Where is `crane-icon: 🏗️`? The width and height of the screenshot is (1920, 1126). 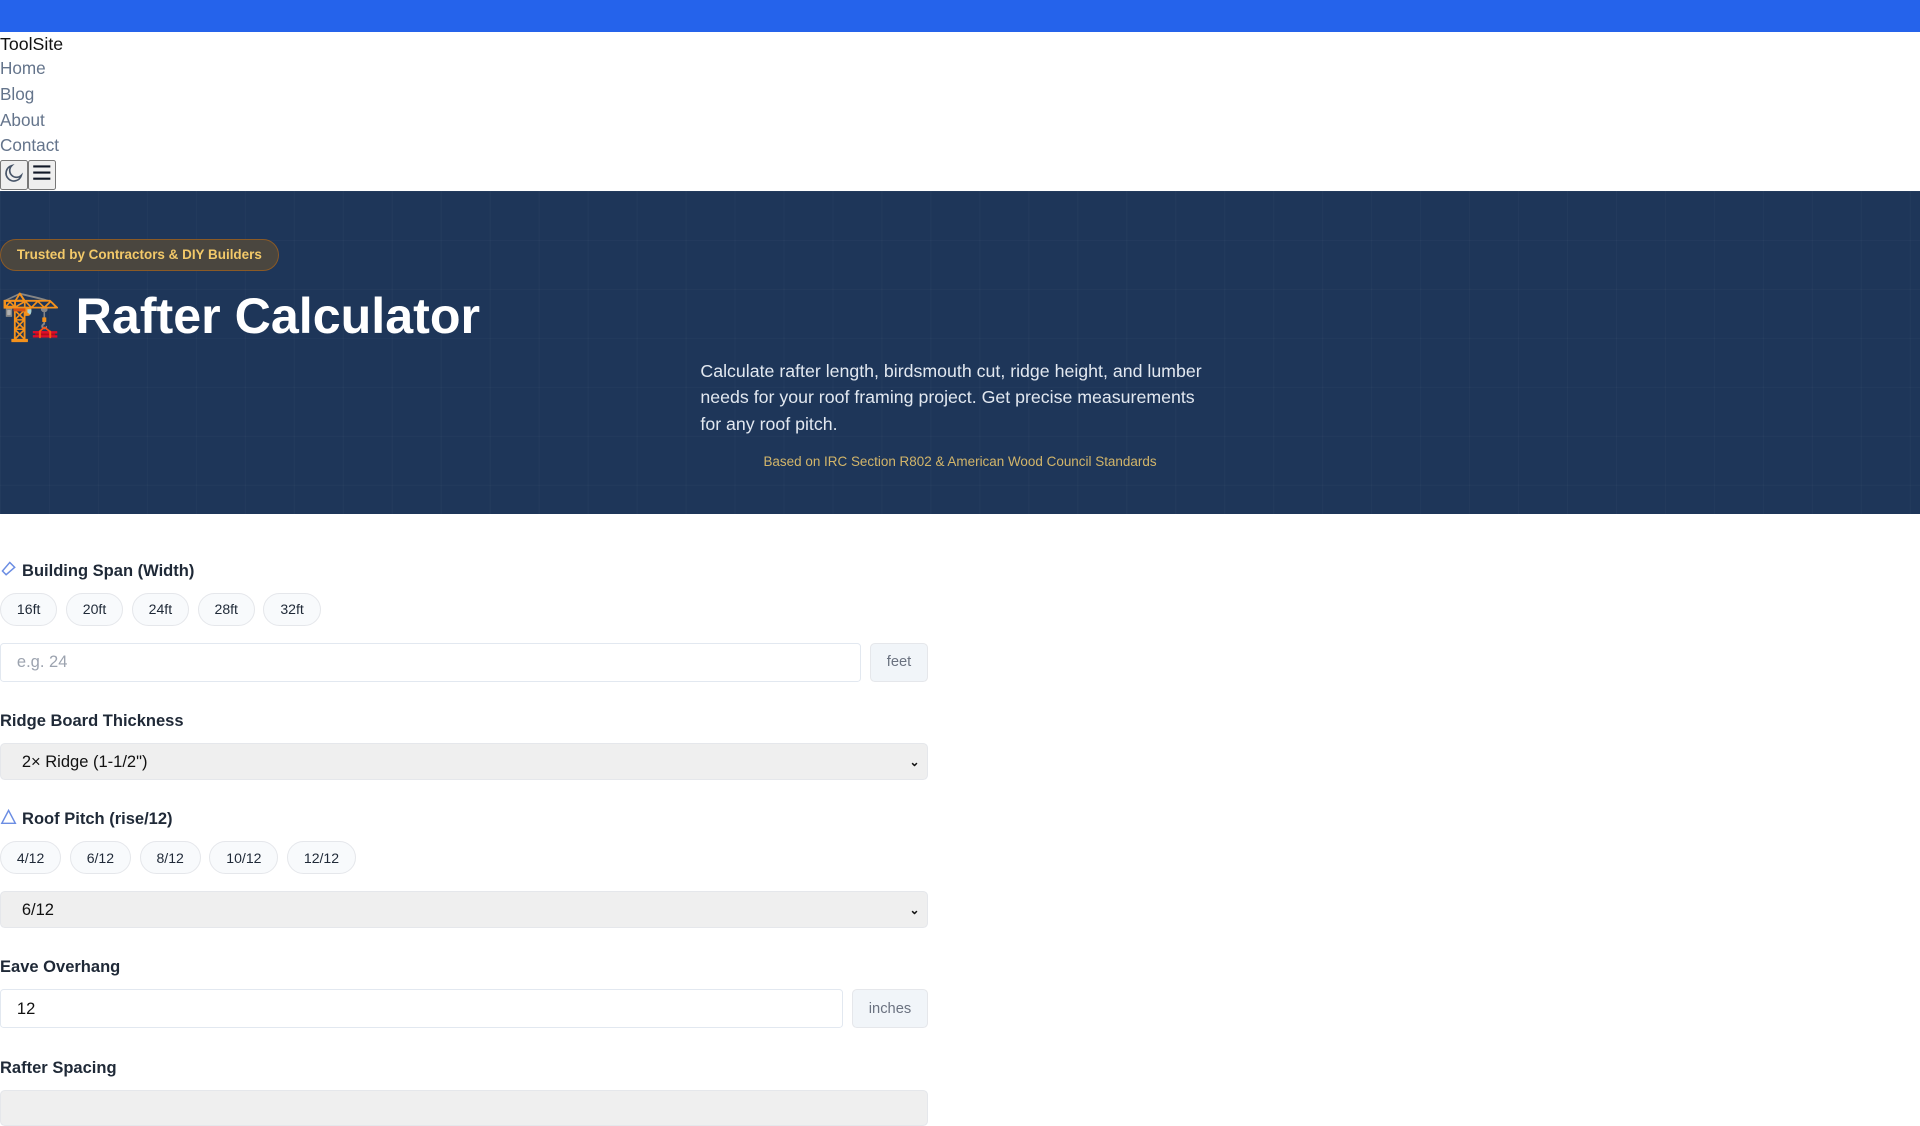
crane-icon: 🏗️ is located at coordinates (30, 316).